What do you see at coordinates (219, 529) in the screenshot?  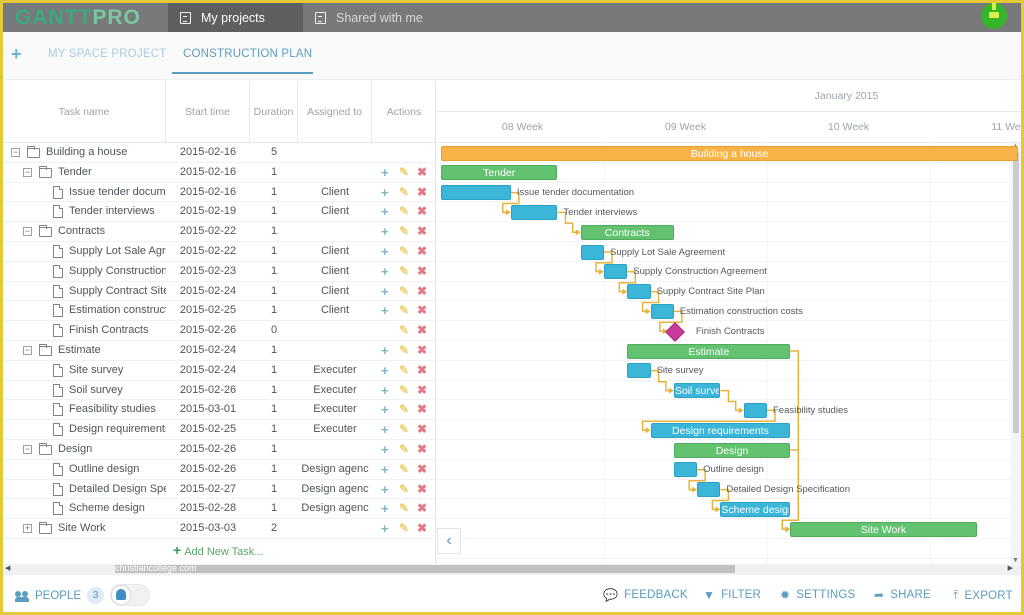 I see `table-row: + Site Work 2015-03-03 2 + ✎ ✖` at bounding box center [219, 529].